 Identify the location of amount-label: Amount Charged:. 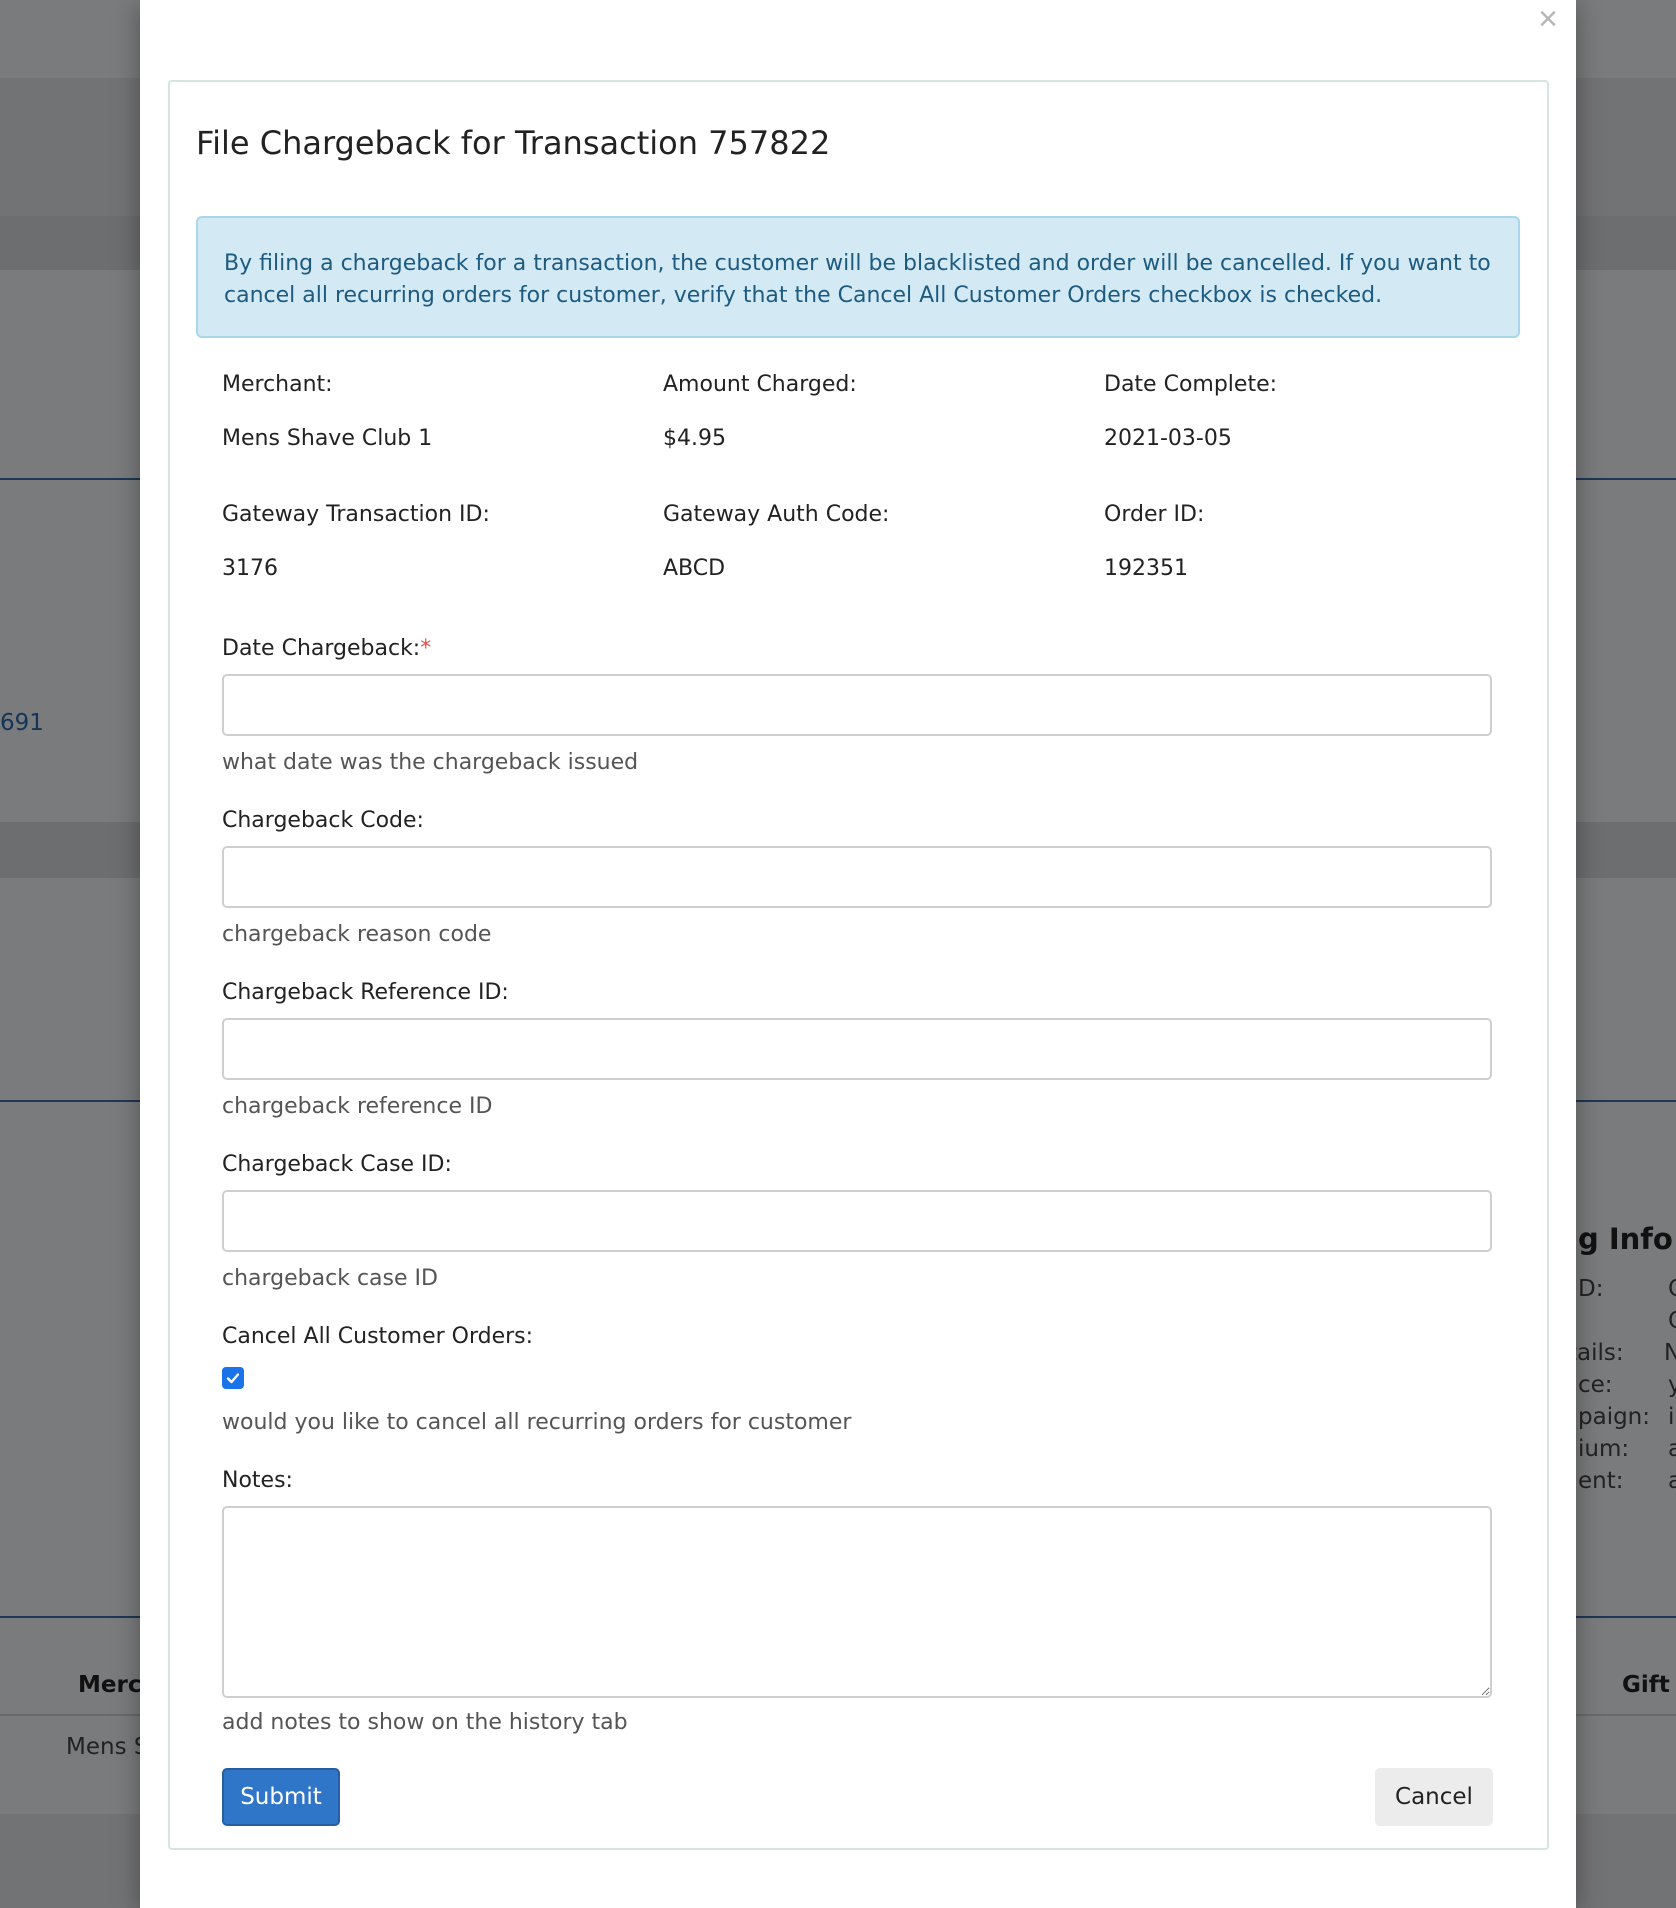
(760, 384).